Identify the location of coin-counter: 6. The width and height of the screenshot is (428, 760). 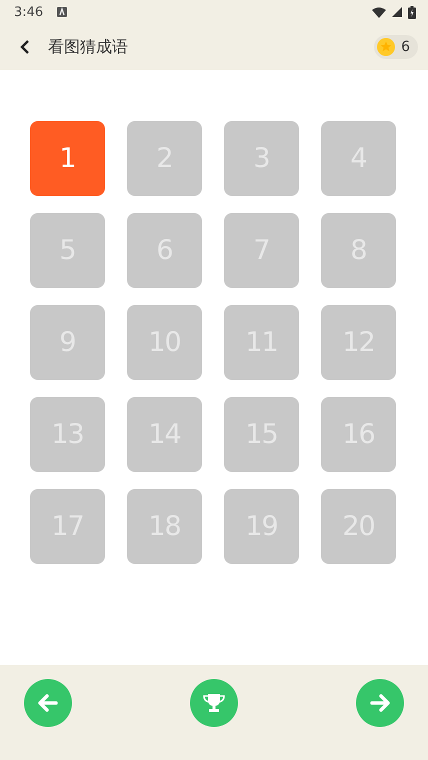
(396, 47).